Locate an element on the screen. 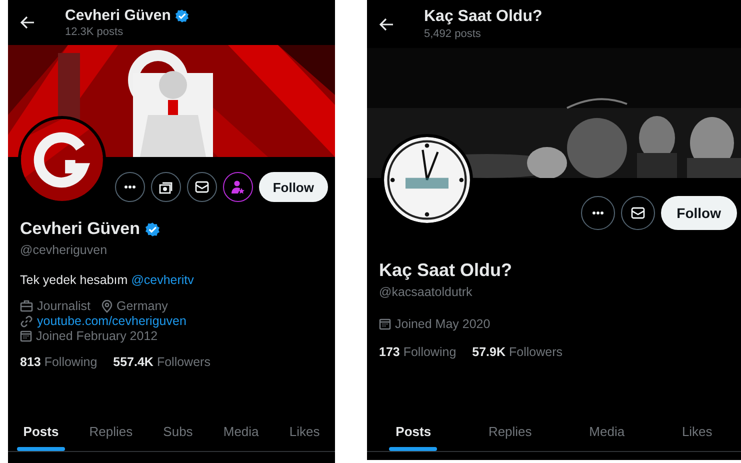 The image size is (741, 463). post-count: 12.3K posts is located at coordinates (94, 32).